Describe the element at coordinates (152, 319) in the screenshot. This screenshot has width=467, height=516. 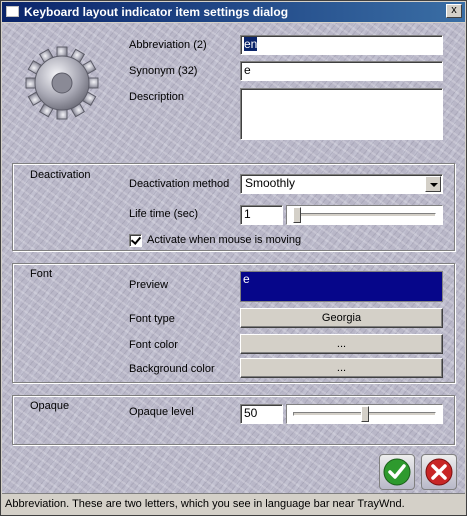
I see `font-type-label: Font type` at that location.